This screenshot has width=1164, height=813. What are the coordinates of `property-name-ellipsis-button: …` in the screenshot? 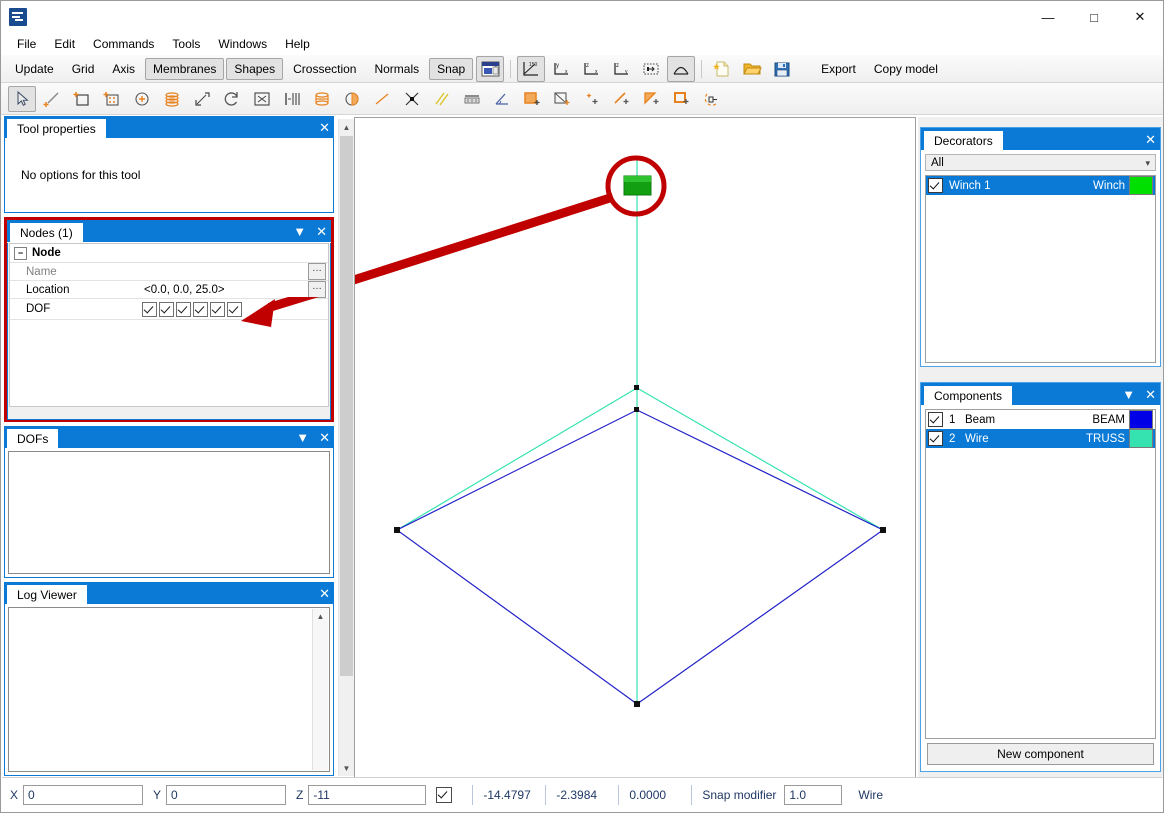 It's located at (317, 271).